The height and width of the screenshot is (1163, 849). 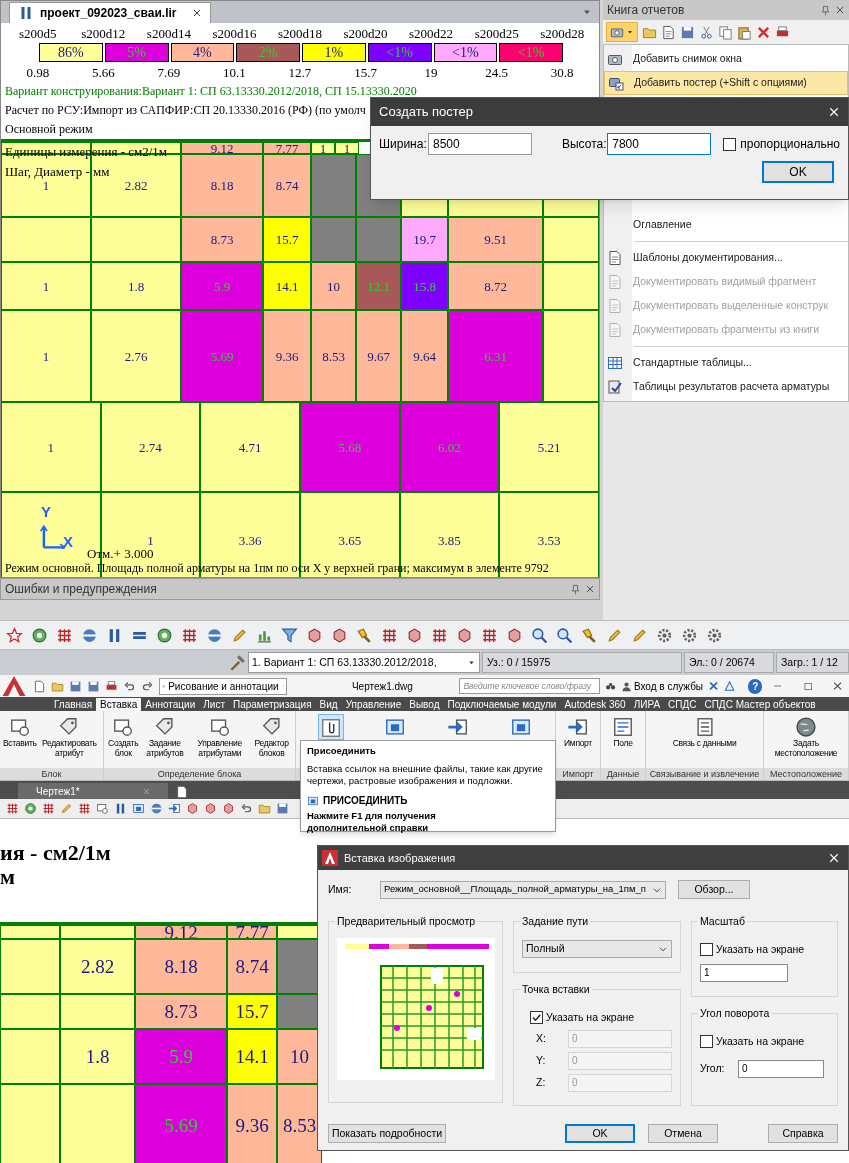 I want to click on variant-dropdown: 1. Вариант 1: СП 63.13330.2012/2018,, so click(x=364, y=662).